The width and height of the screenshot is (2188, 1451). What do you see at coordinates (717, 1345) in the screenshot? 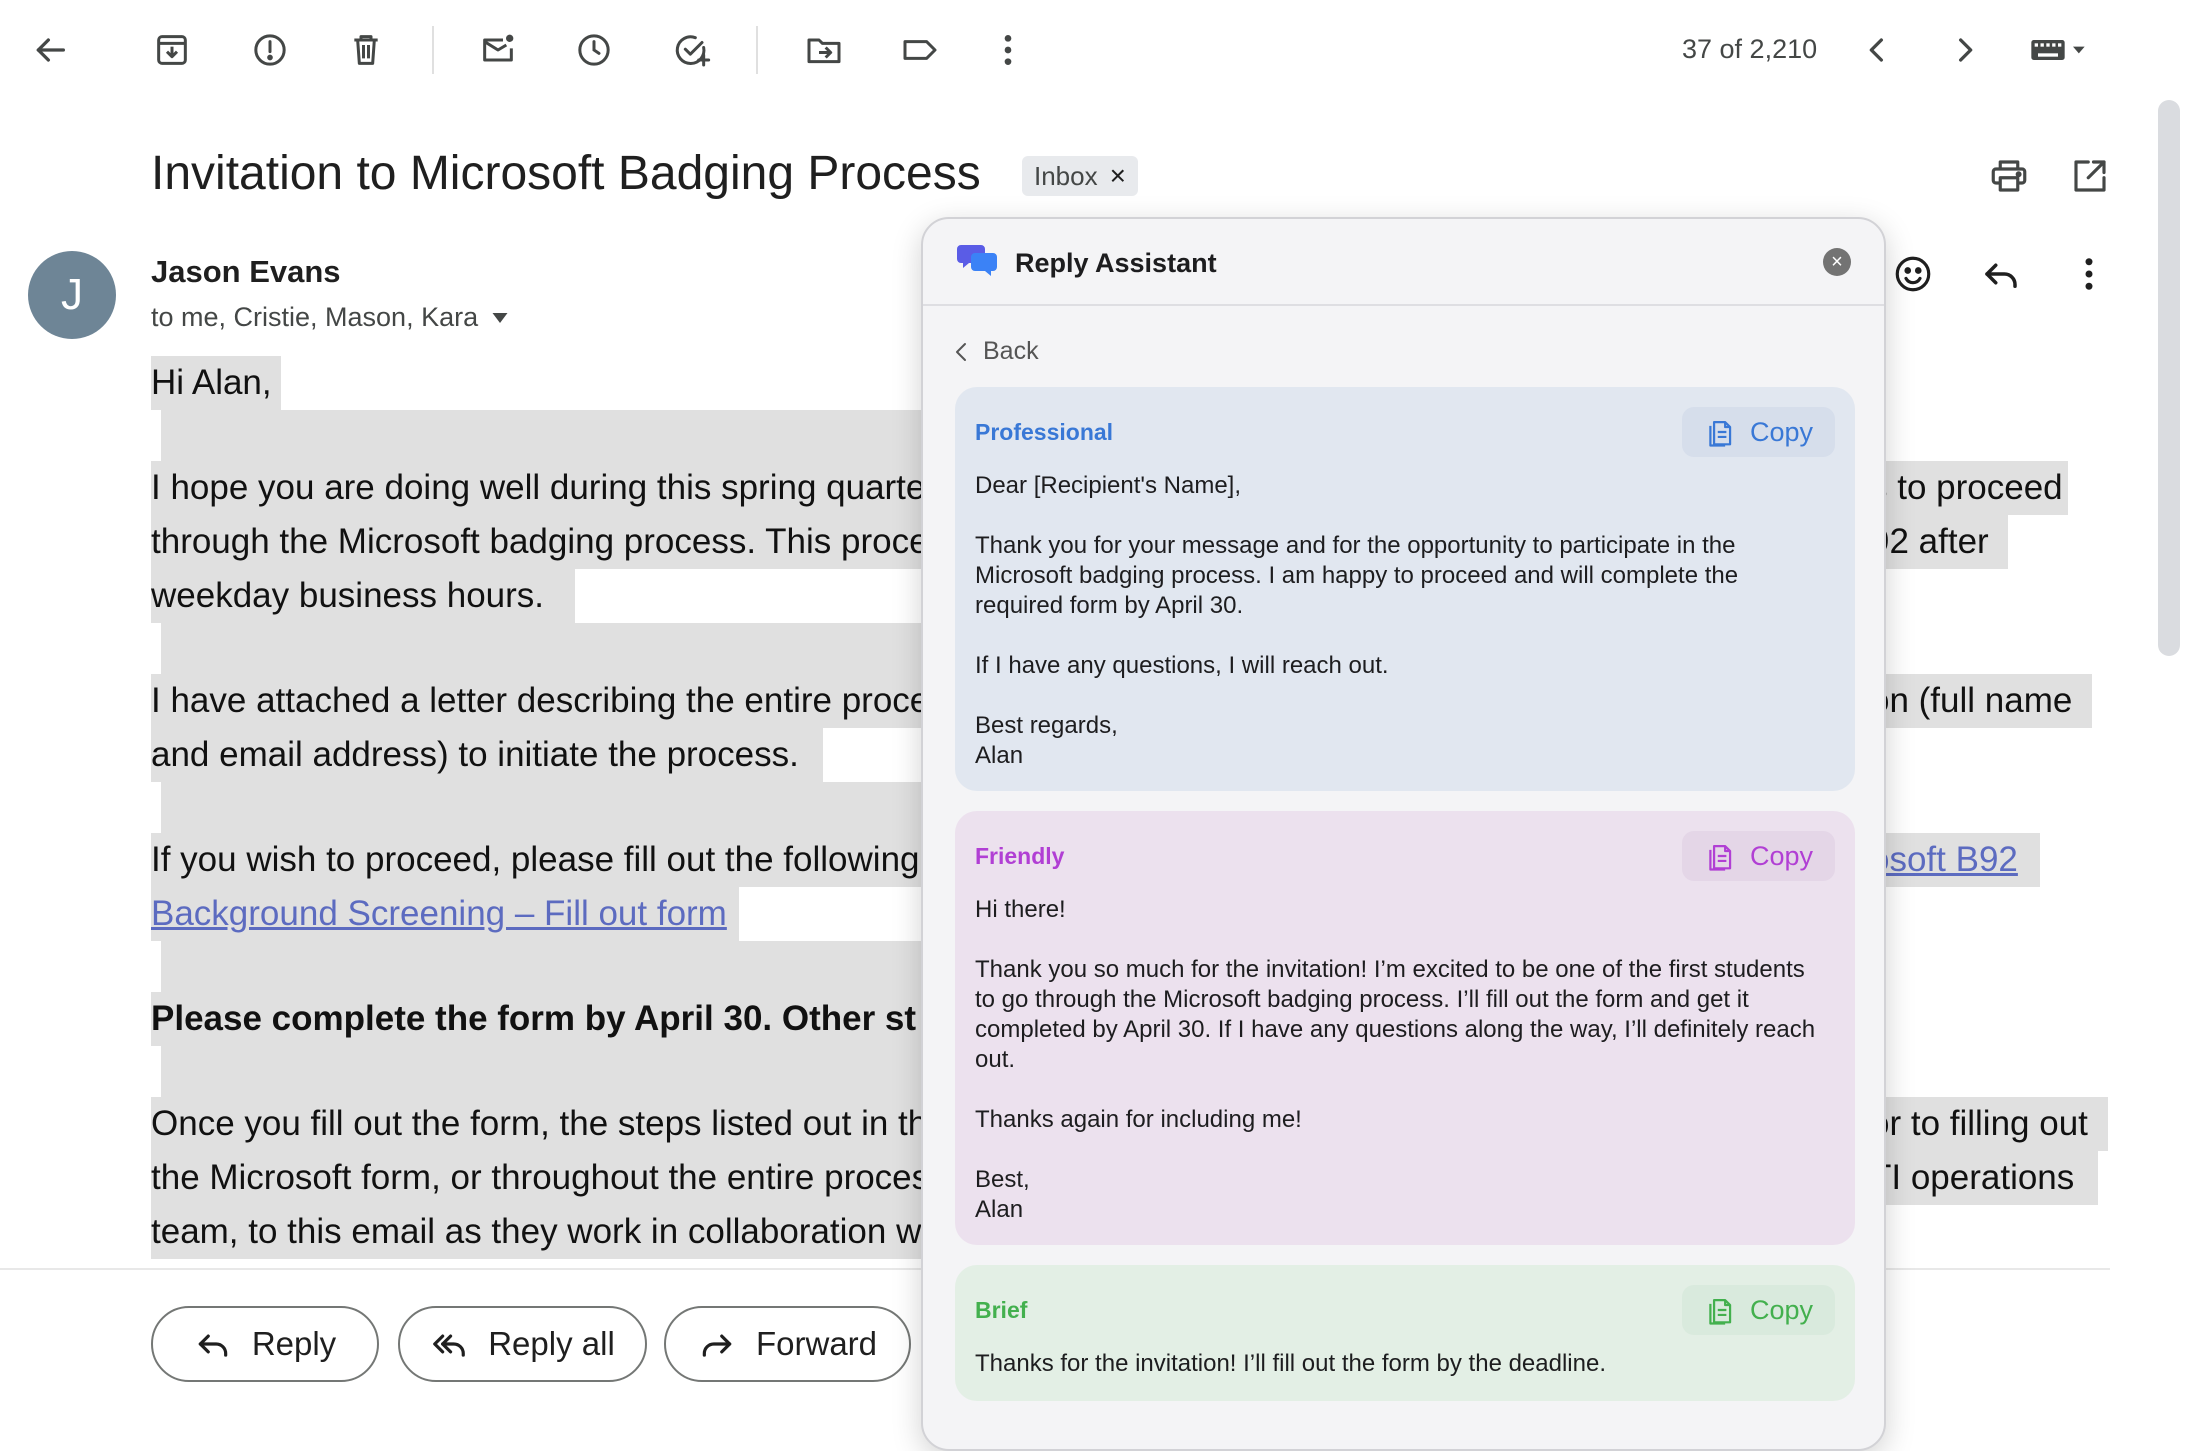
I see `forward-icon` at bounding box center [717, 1345].